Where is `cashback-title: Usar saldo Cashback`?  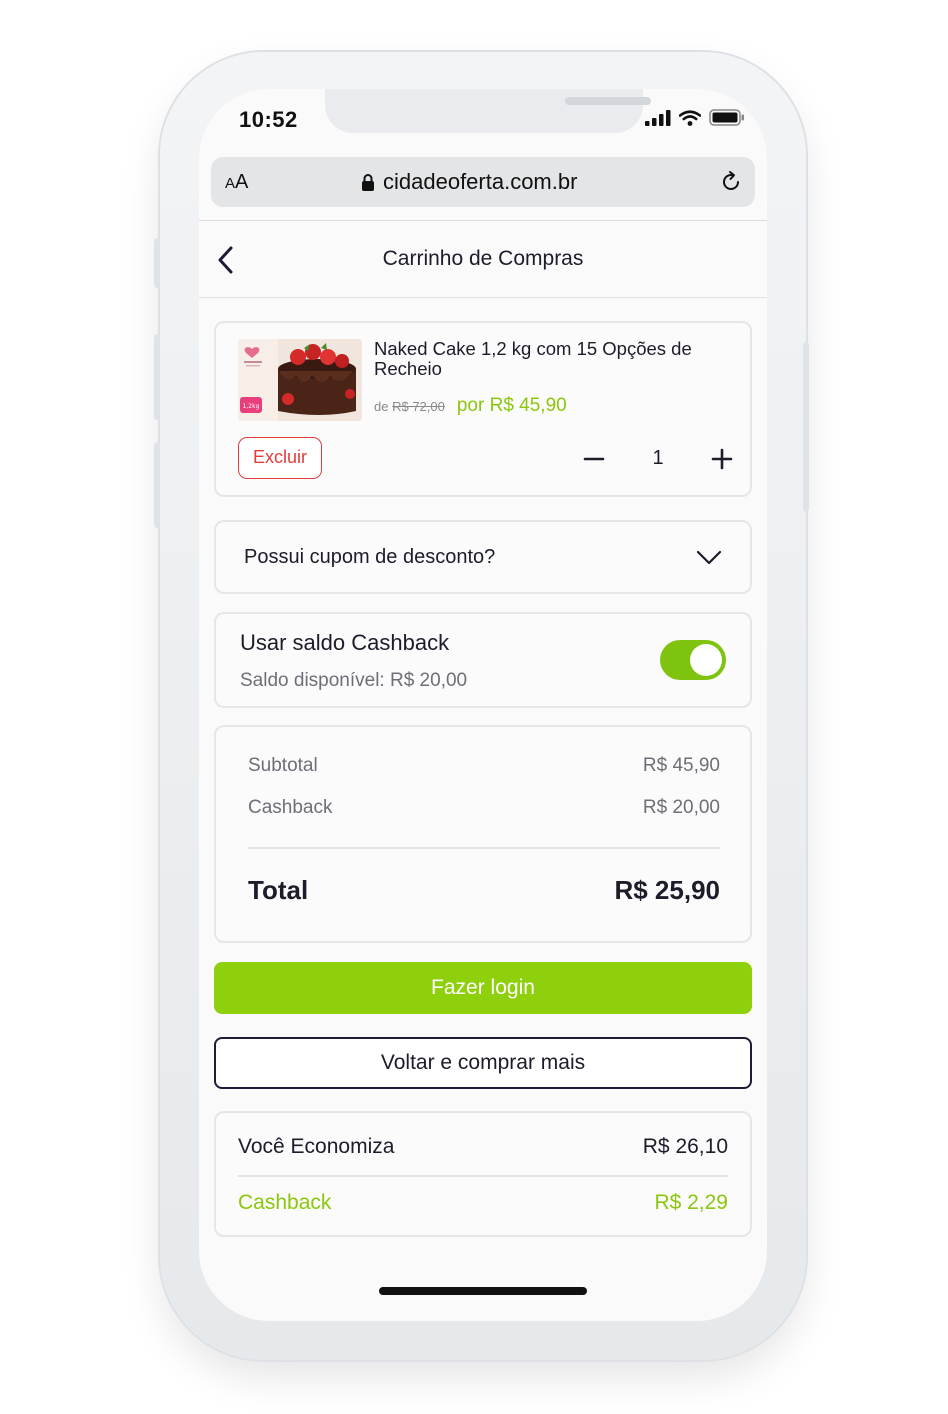 cashback-title: Usar saldo Cashback is located at coordinates (345, 642).